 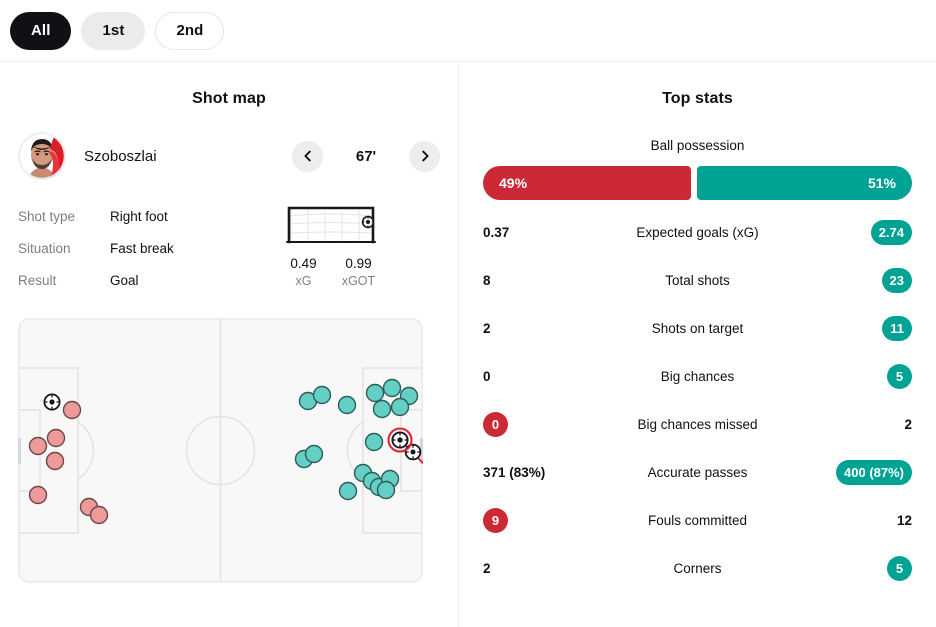 I want to click on metric-value: 0.49, so click(x=303, y=263).